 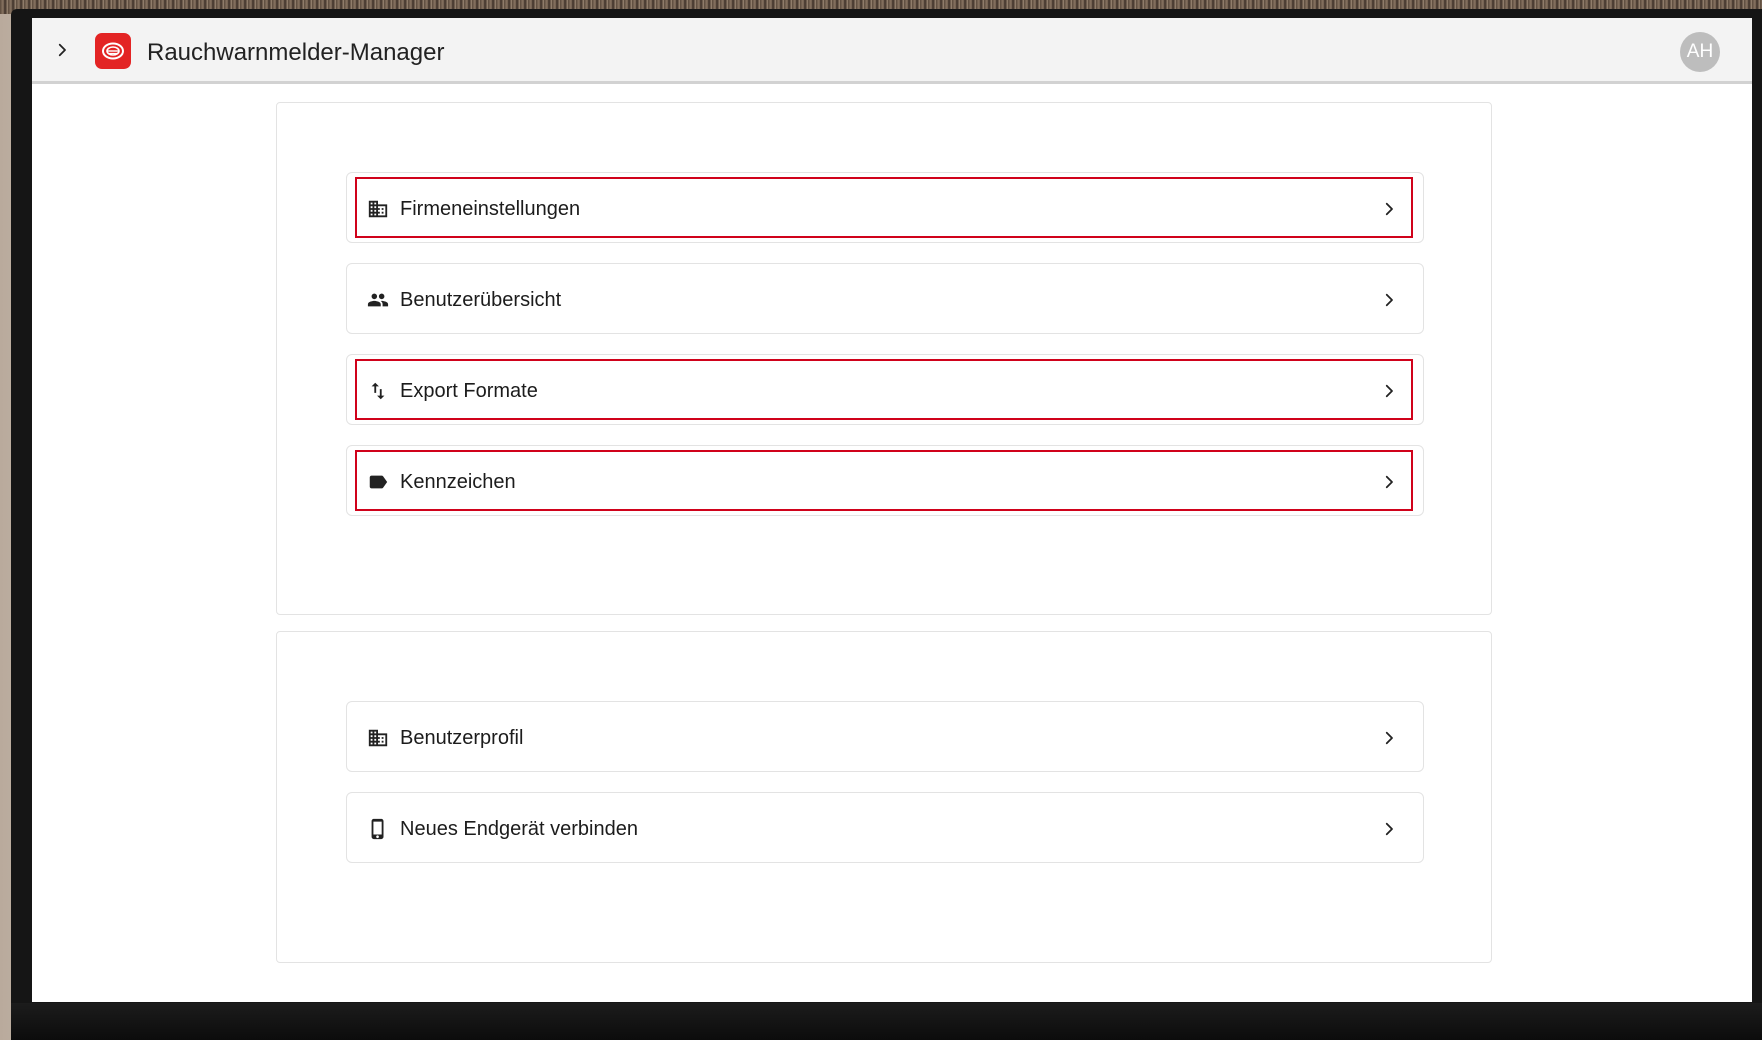 What do you see at coordinates (885, 736) in the screenshot?
I see `list-item-benutzerprofil: Benutzerprofil` at bounding box center [885, 736].